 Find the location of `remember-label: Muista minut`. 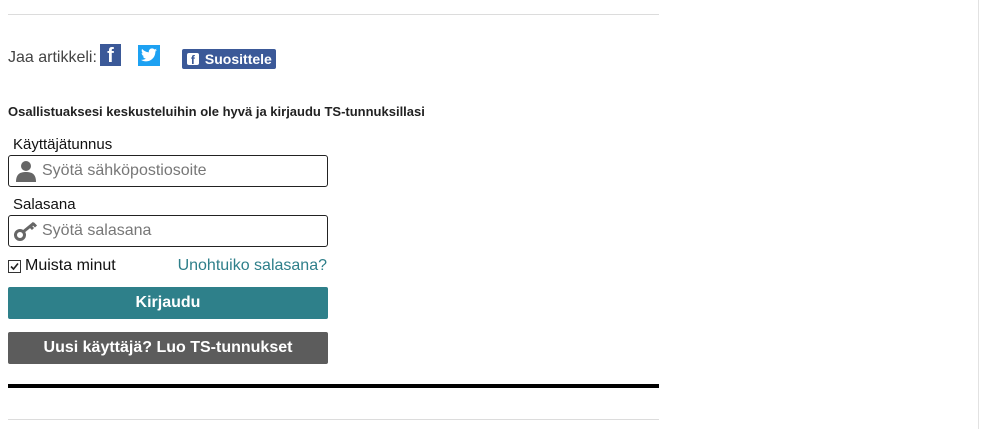

remember-label: Muista minut is located at coordinates (70, 265).